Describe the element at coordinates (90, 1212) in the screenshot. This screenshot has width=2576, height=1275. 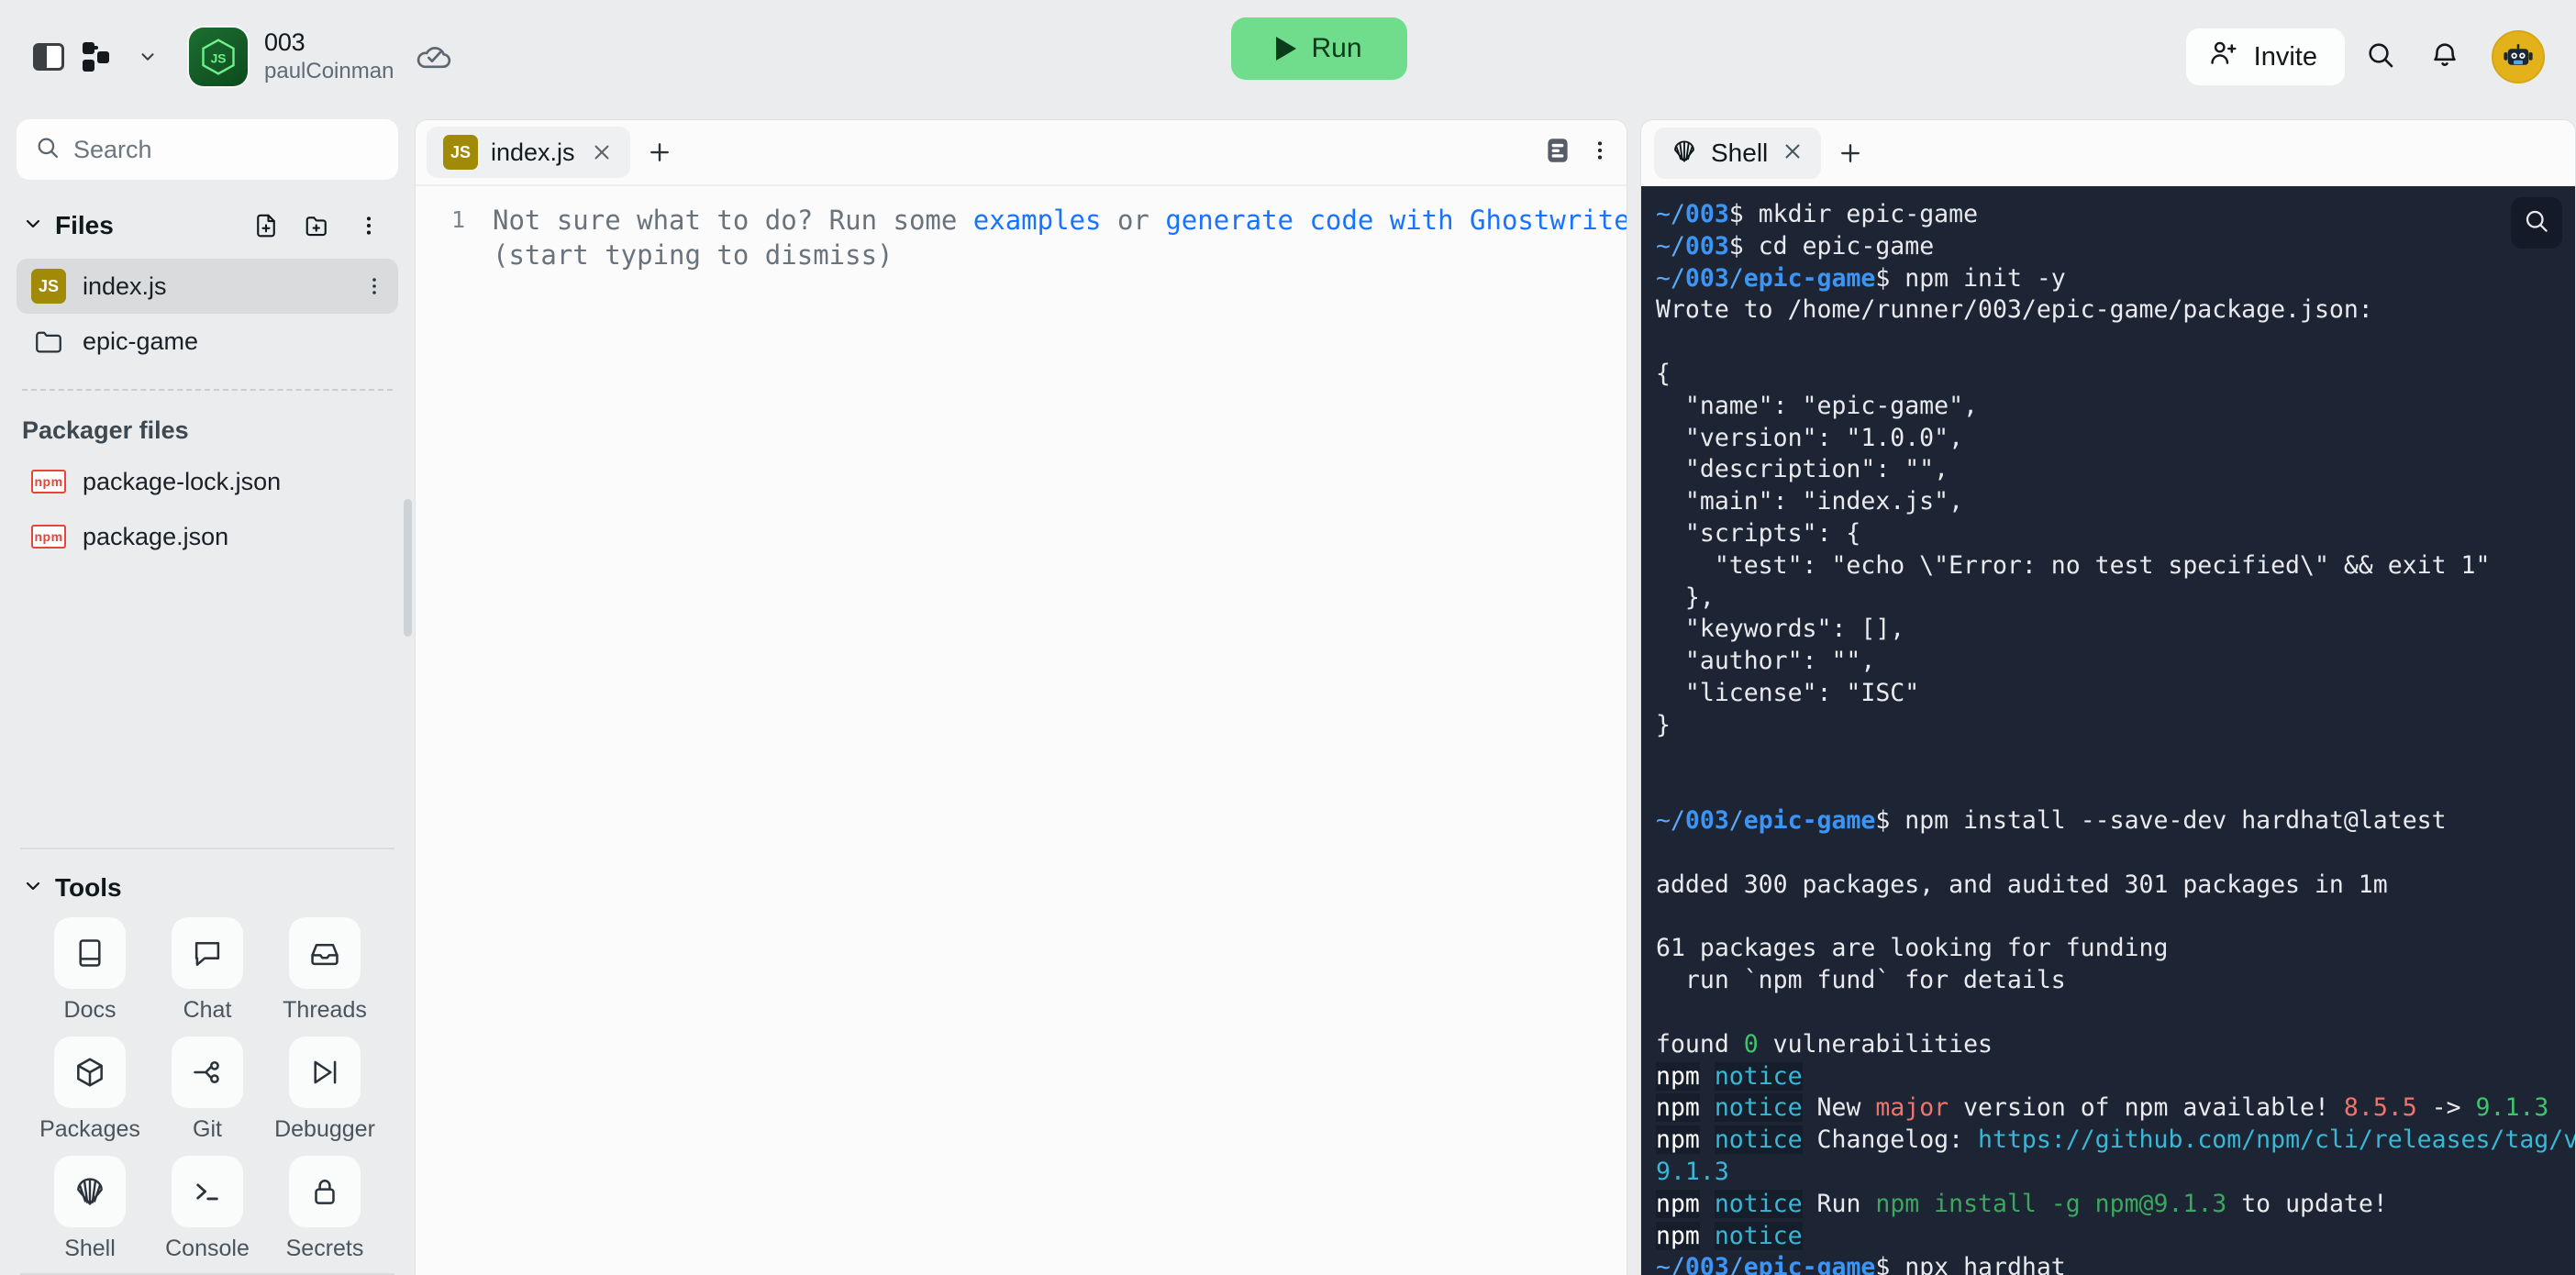
I see `tool-shell: Shell` at that location.